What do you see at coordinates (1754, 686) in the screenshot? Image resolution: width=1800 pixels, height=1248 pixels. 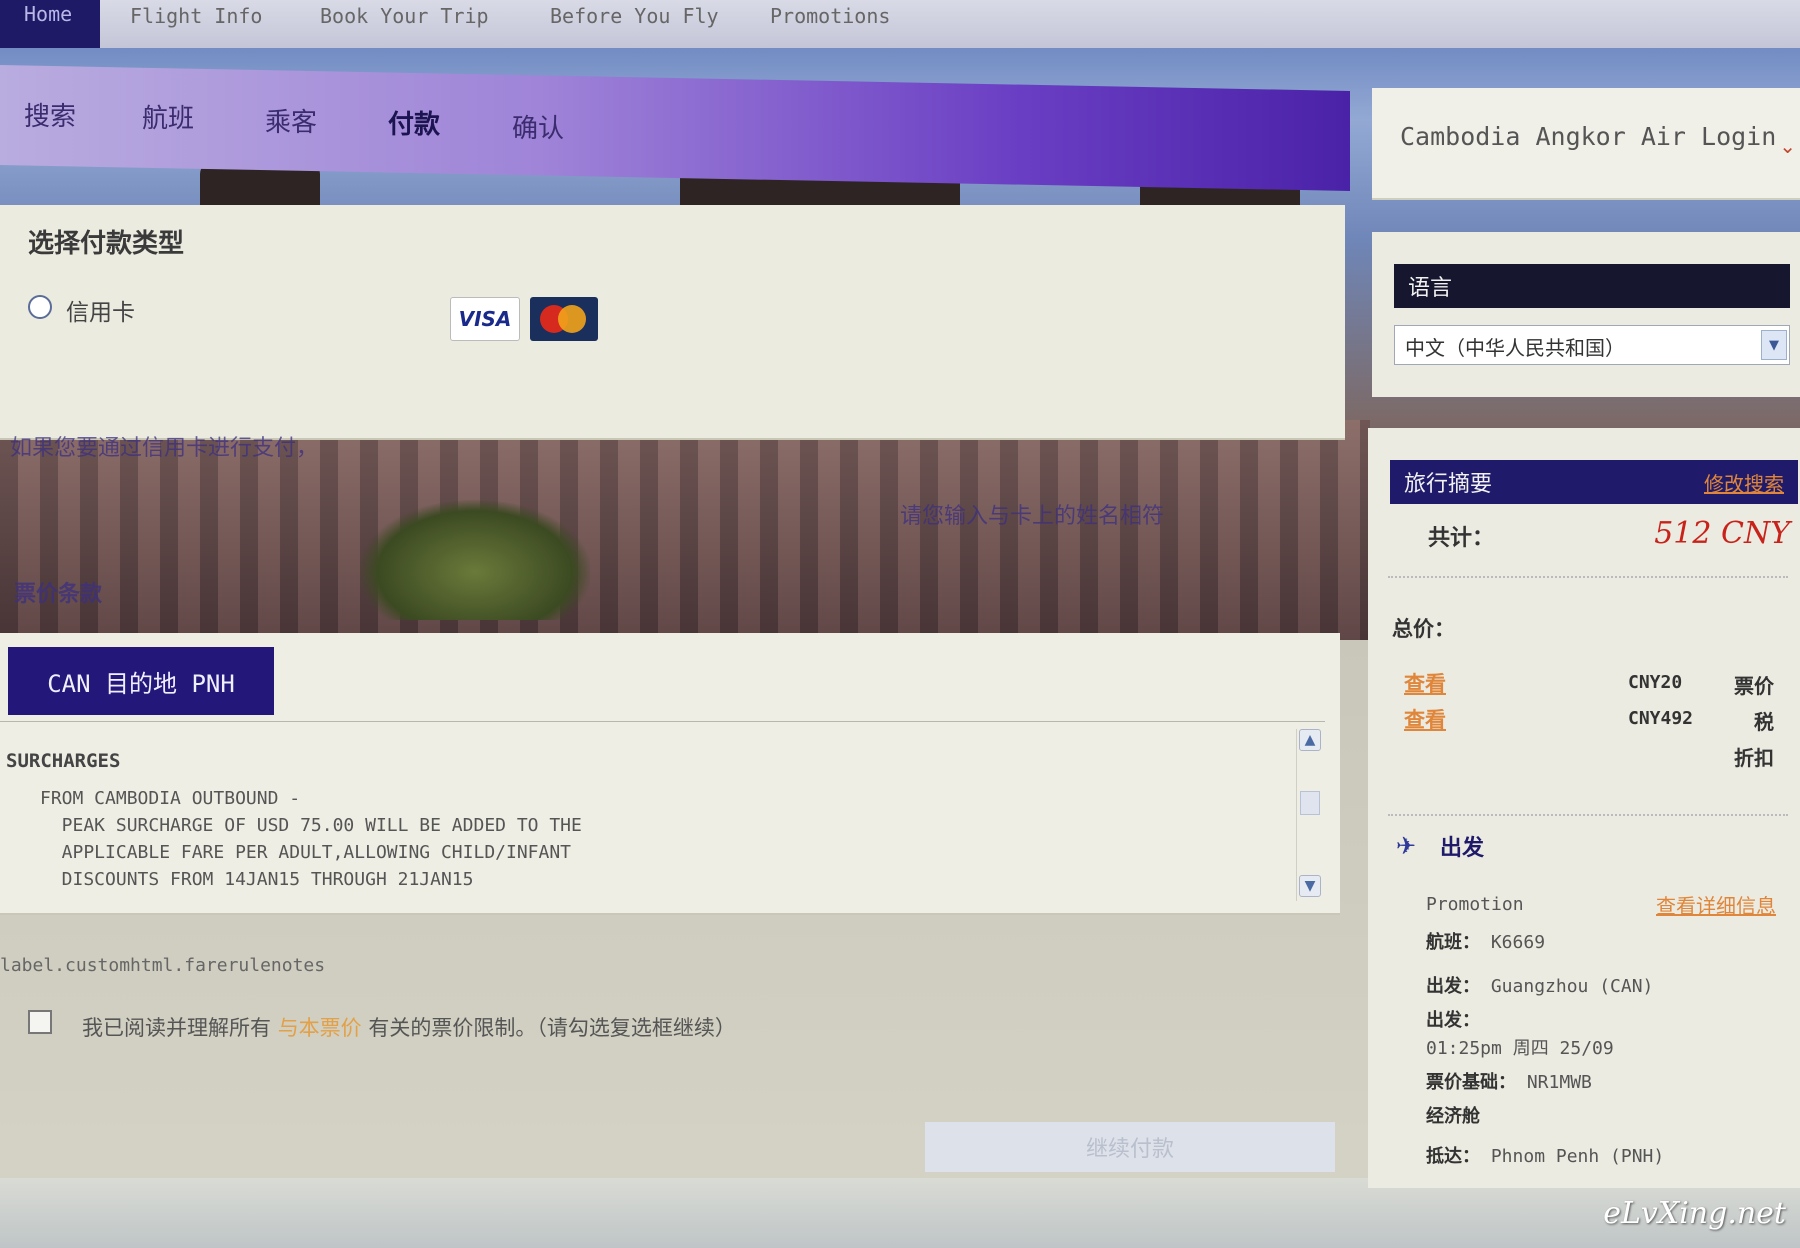 I see `fare-label: 票价` at bounding box center [1754, 686].